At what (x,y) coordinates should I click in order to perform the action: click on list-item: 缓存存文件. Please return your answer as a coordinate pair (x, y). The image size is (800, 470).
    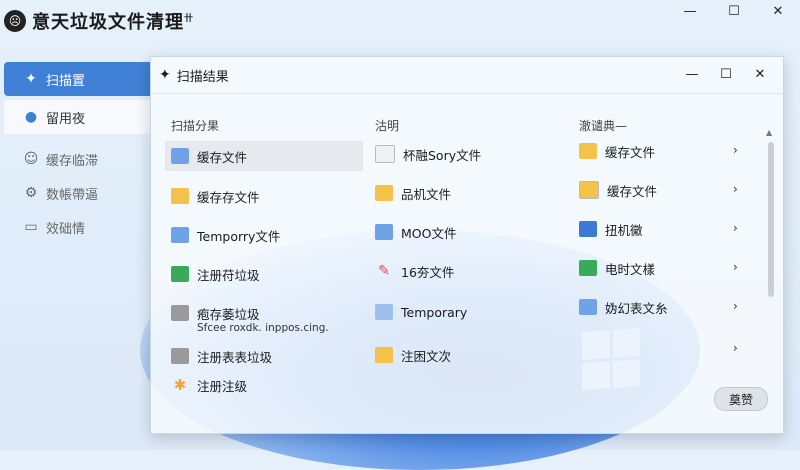
    Looking at the image, I should click on (215, 196).